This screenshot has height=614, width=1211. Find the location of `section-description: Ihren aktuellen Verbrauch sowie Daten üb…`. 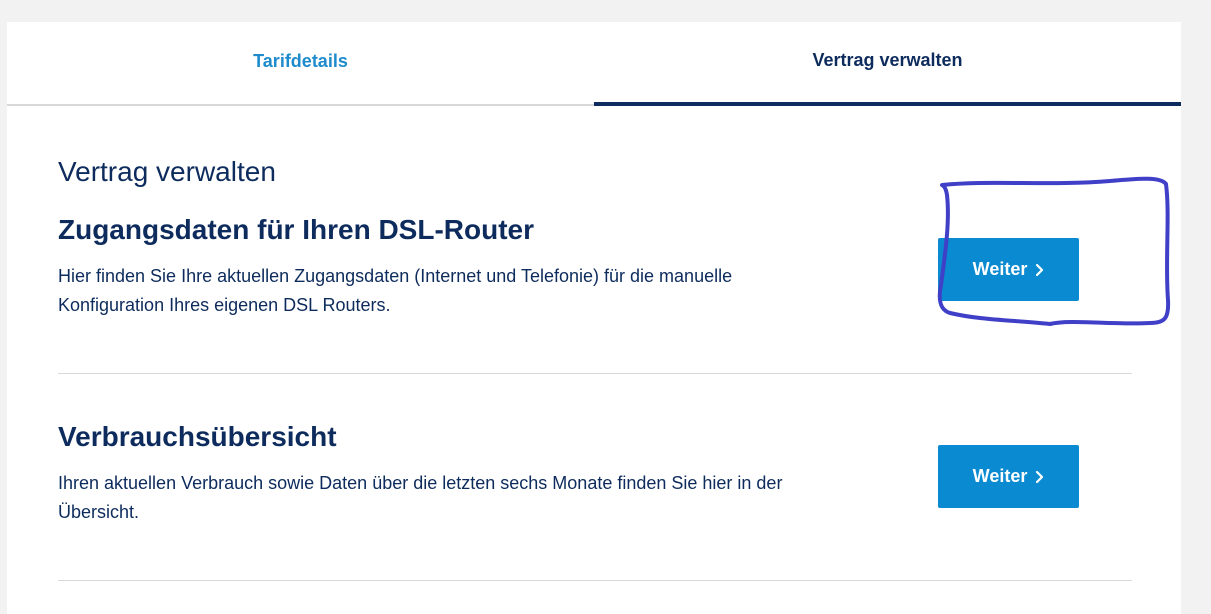

section-description: Ihren aktuellen Verbrauch sowie Daten üb… is located at coordinates (420, 497).